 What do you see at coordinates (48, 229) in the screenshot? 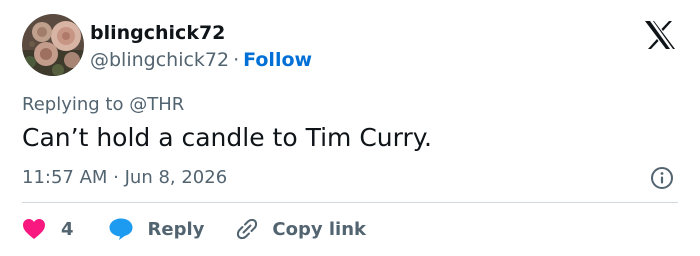
I see `like-button: 4` at bounding box center [48, 229].